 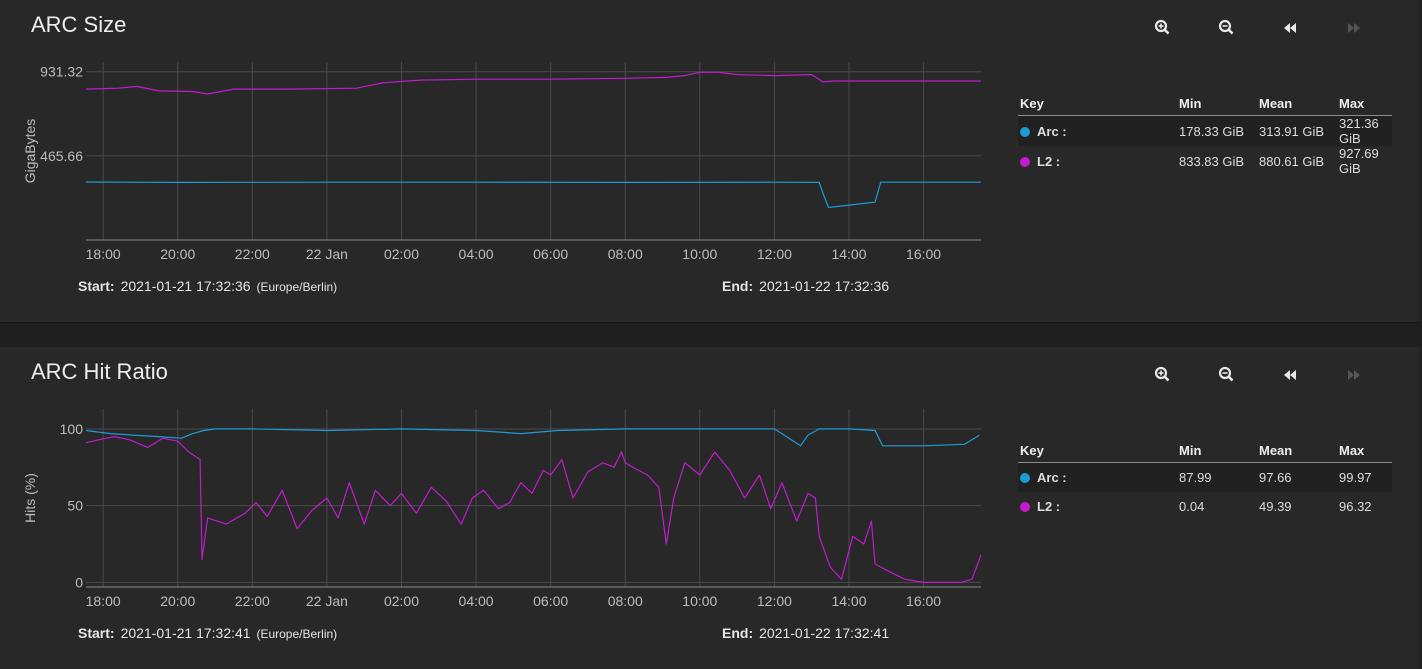 I want to click on legend-mean: 97.66, so click(x=1297, y=477).